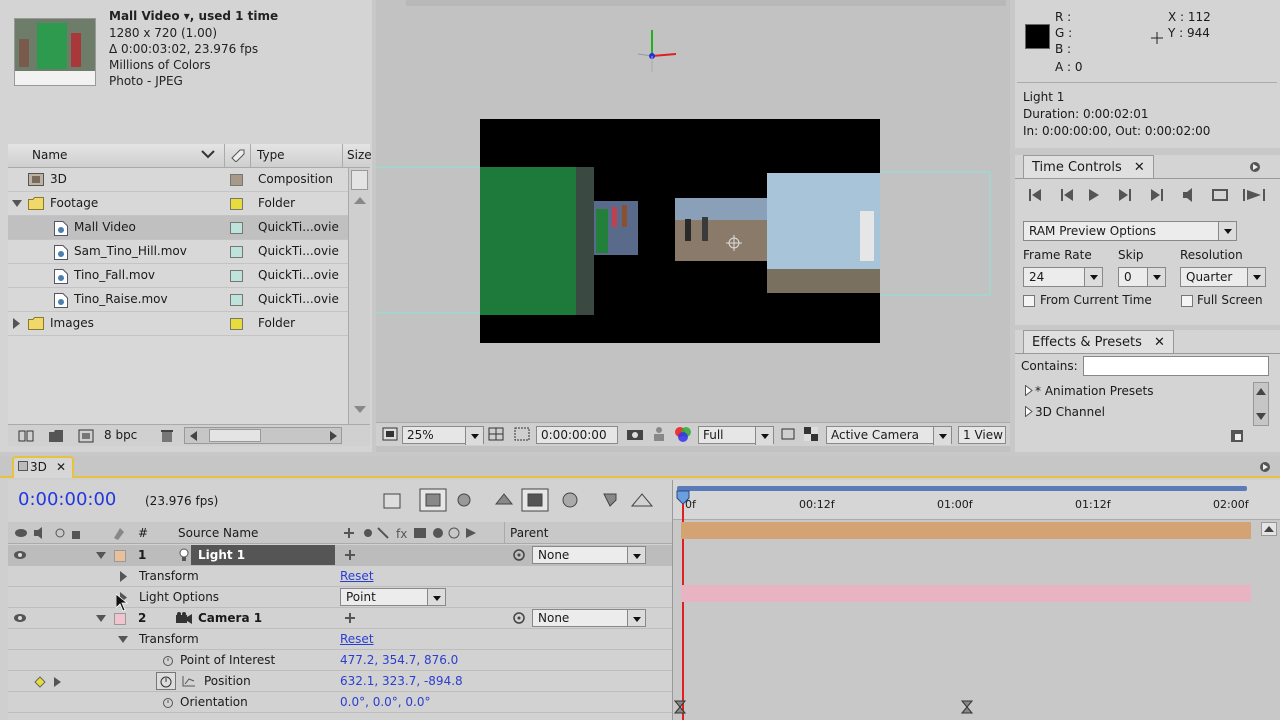 The width and height of the screenshot is (1280, 720). What do you see at coordinates (193, 16) in the screenshot?
I see `footage-title: Mall Video ▾, used 1 time` at bounding box center [193, 16].